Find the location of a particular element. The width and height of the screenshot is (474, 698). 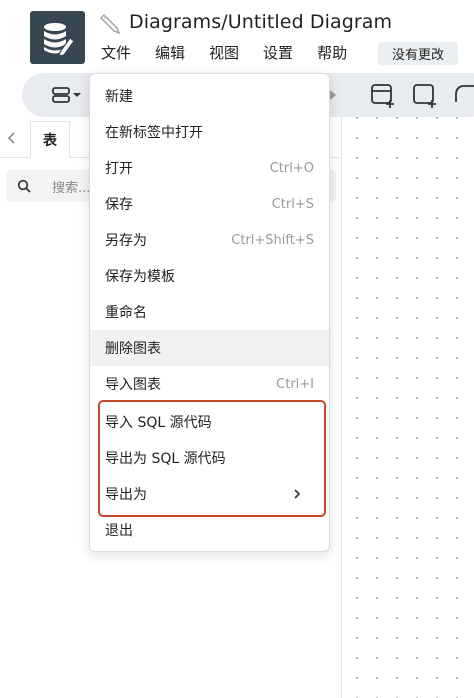

menu-item-label: 在新标签中打开 is located at coordinates (154, 133).